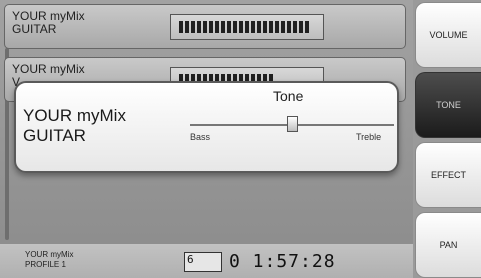  I want to click on pan-button: PAN, so click(448, 245).